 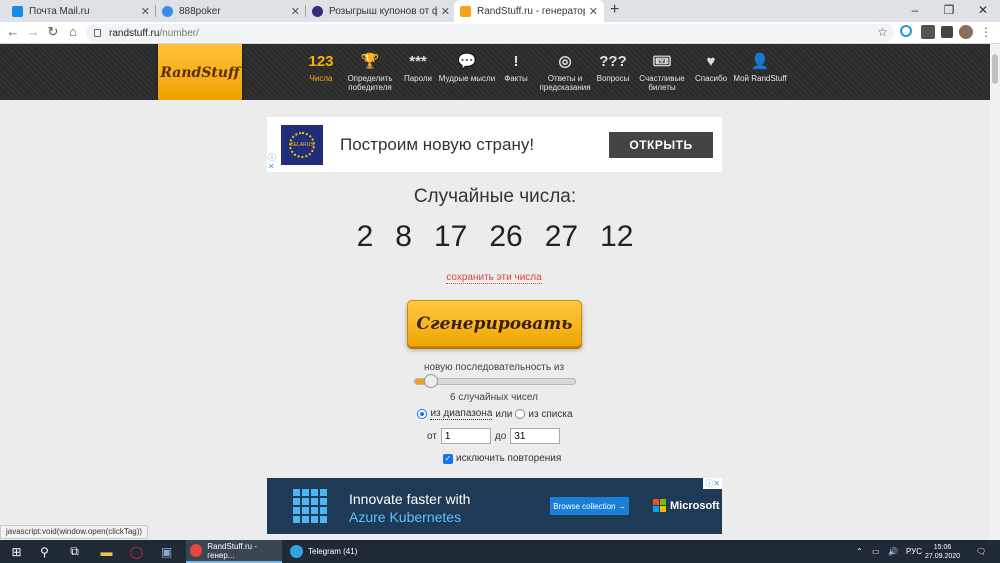 I want to click on maximize-button: ❐, so click(x=949, y=11).